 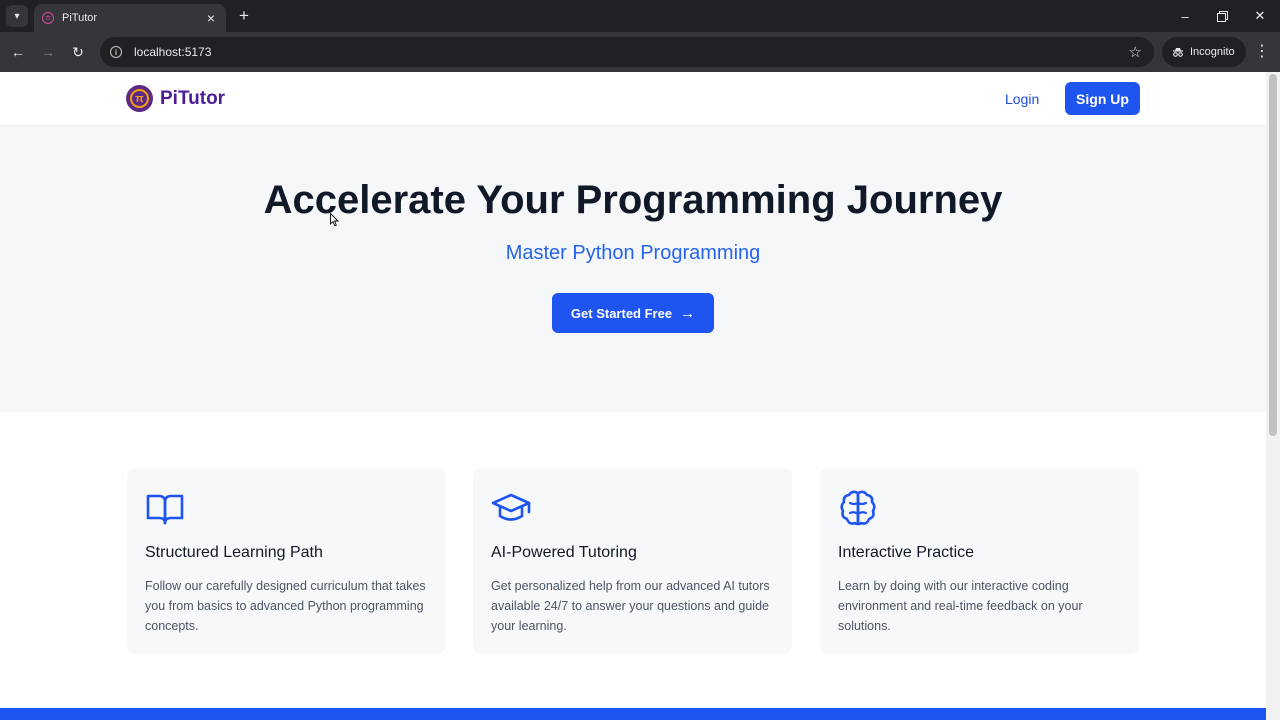 I want to click on forward-icon: →, so click(x=48, y=52).